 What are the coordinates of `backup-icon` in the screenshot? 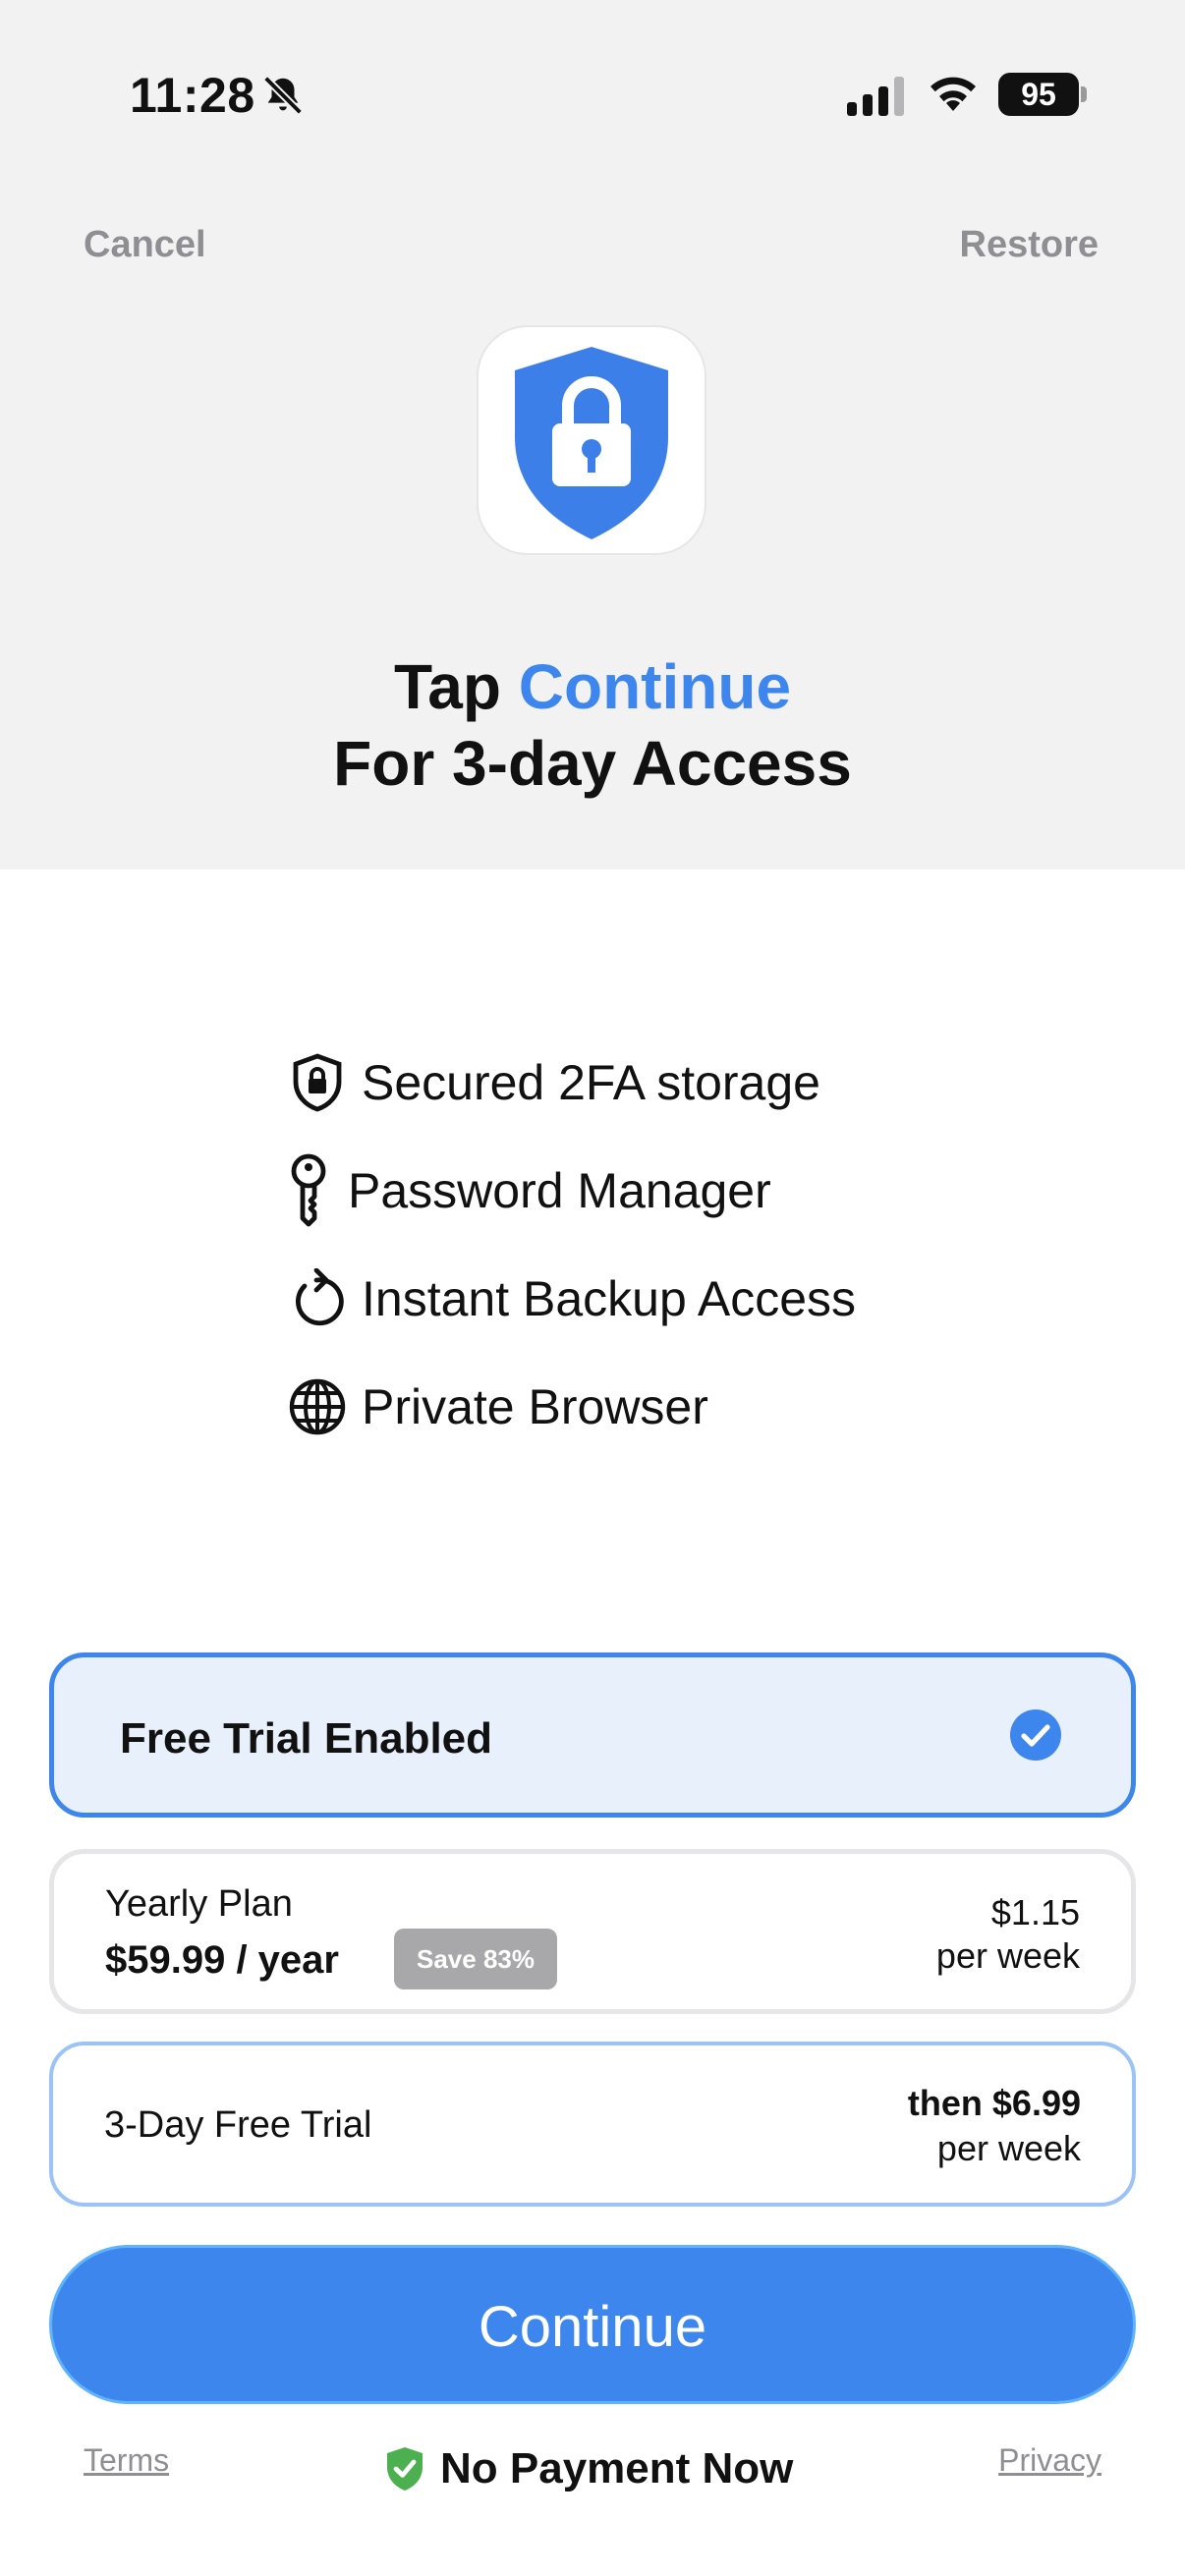 It's located at (320, 1297).